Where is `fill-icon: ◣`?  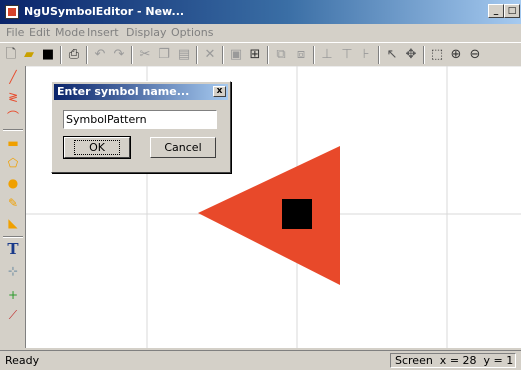
fill-icon: ◣ is located at coordinates (13, 223).